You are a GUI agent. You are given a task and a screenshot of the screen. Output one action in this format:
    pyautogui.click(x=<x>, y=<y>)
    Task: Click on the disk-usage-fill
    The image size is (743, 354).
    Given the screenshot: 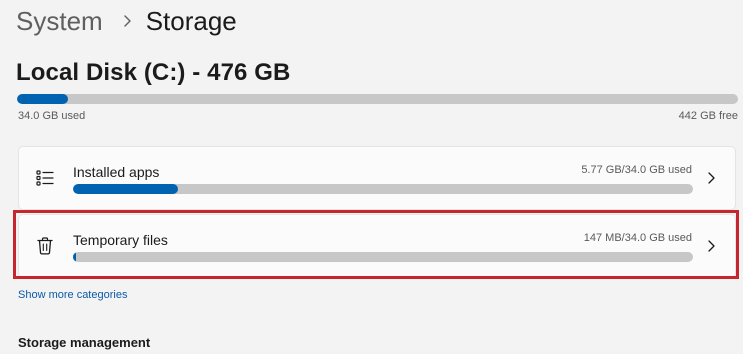 What is the action you would take?
    pyautogui.click(x=43, y=99)
    